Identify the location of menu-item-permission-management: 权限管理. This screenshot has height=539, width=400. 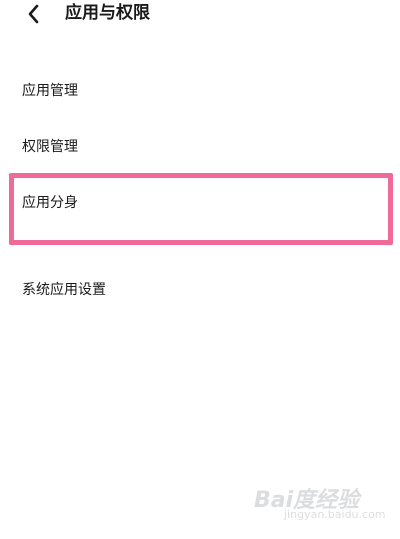
(200, 147).